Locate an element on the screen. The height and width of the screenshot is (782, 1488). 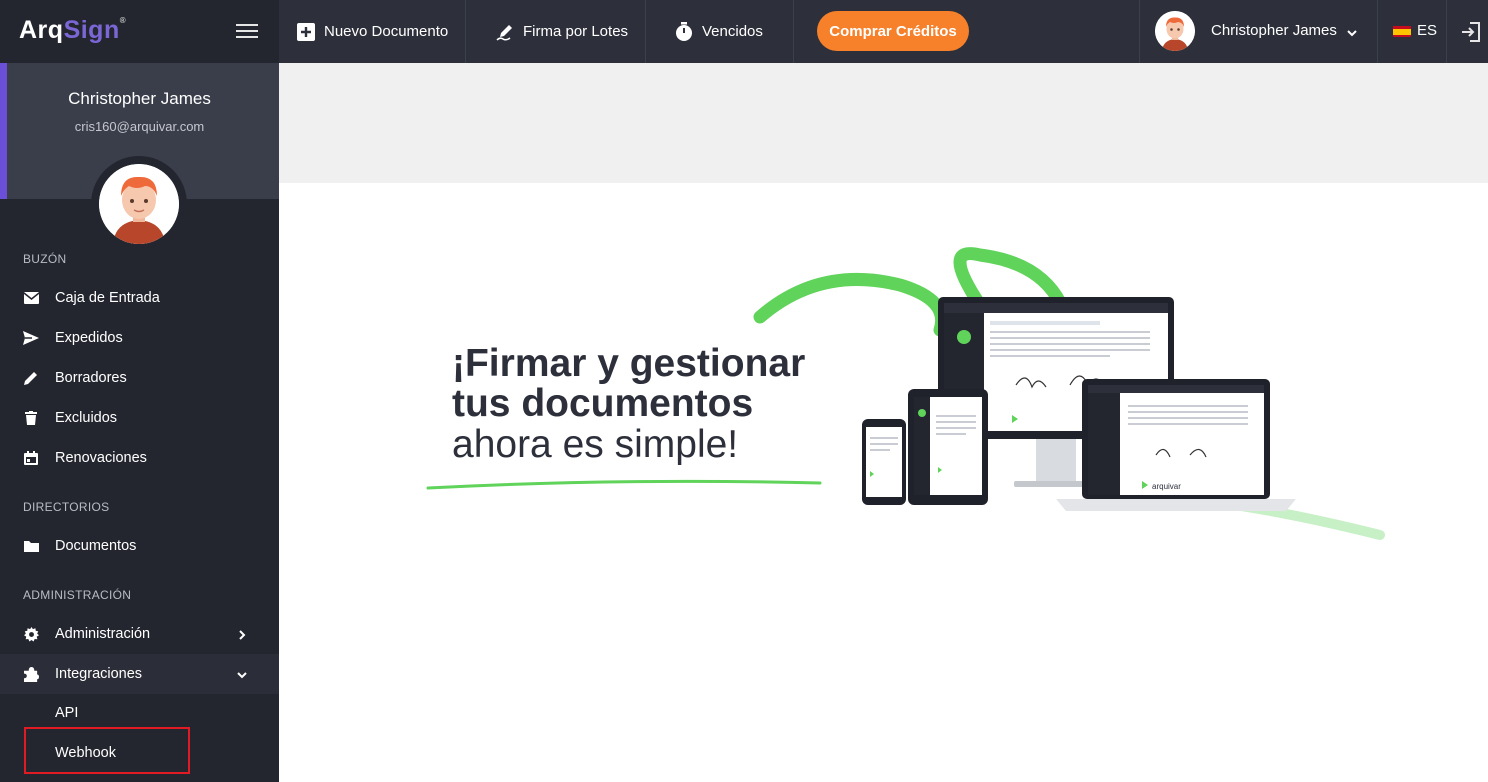
hero-line-3: ahora es simple! is located at coordinates (595, 444).